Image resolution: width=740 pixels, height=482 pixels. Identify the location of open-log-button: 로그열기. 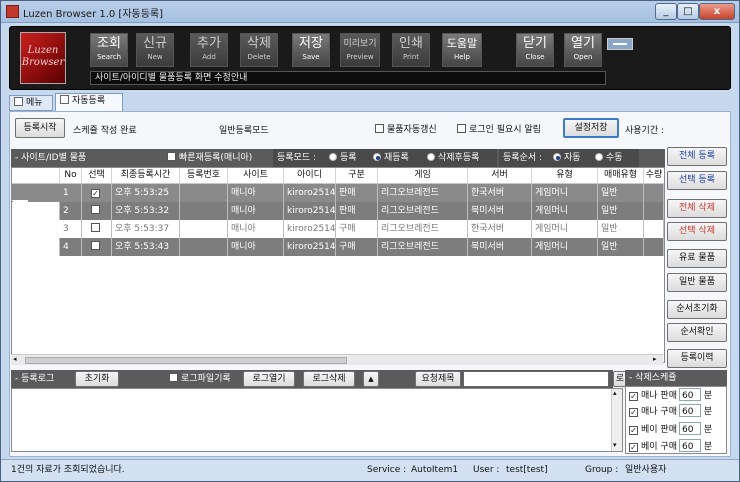
(269, 379).